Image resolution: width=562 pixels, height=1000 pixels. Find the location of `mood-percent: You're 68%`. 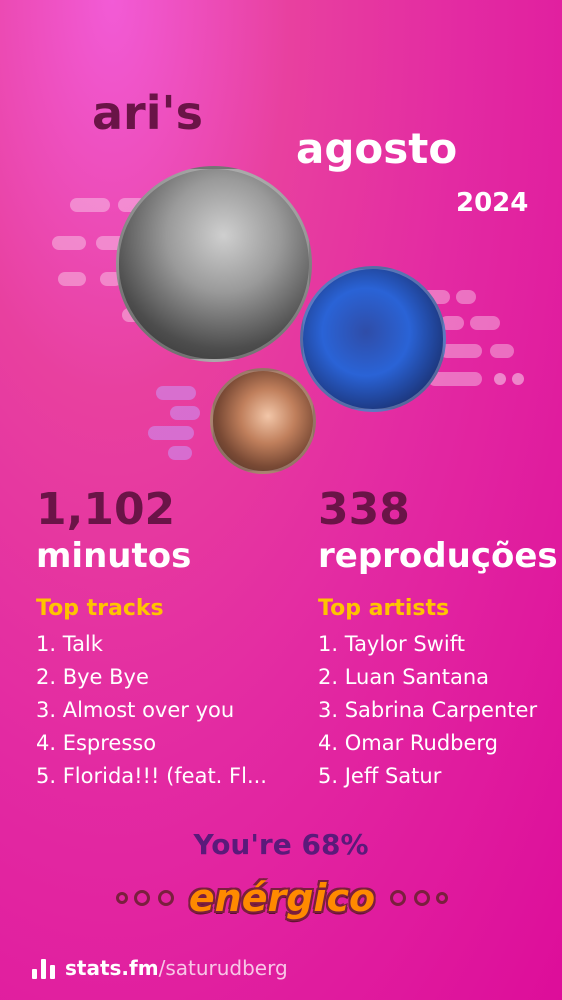

mood-percent: You're 68% is located at coordinates (281, 844).